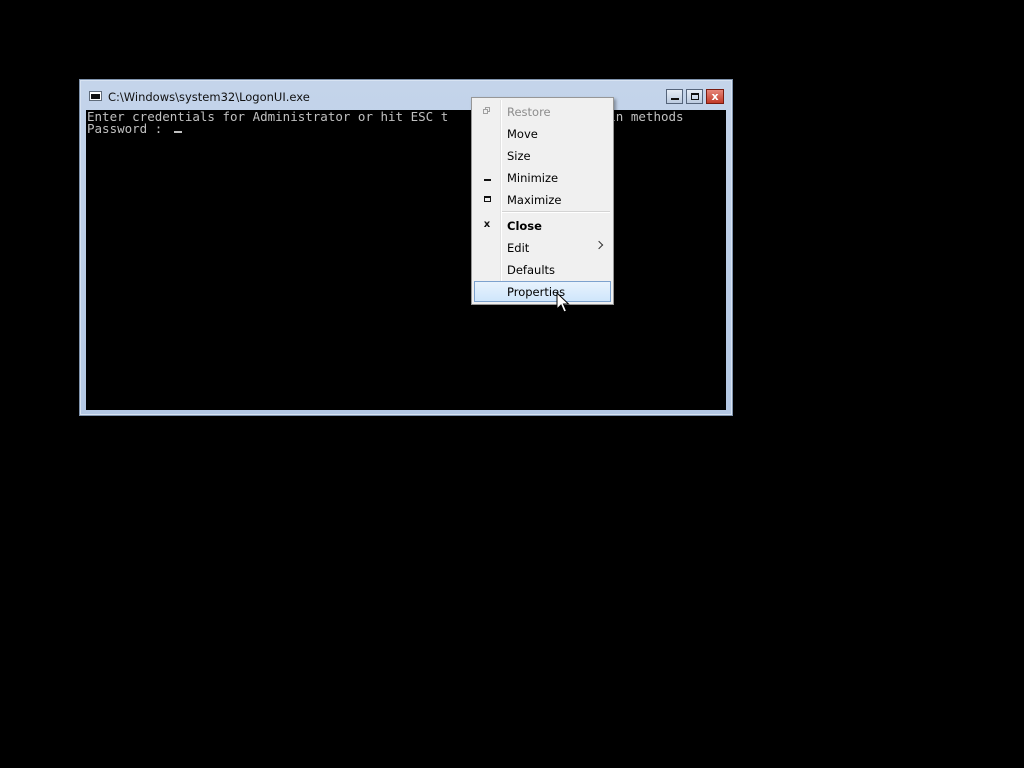 The image size is (1024, 768). Describe the element at coordinates (209, 97) in the screenshot. I see `window-title: C:\Windows\system32\LogonUI.exe` at that location.